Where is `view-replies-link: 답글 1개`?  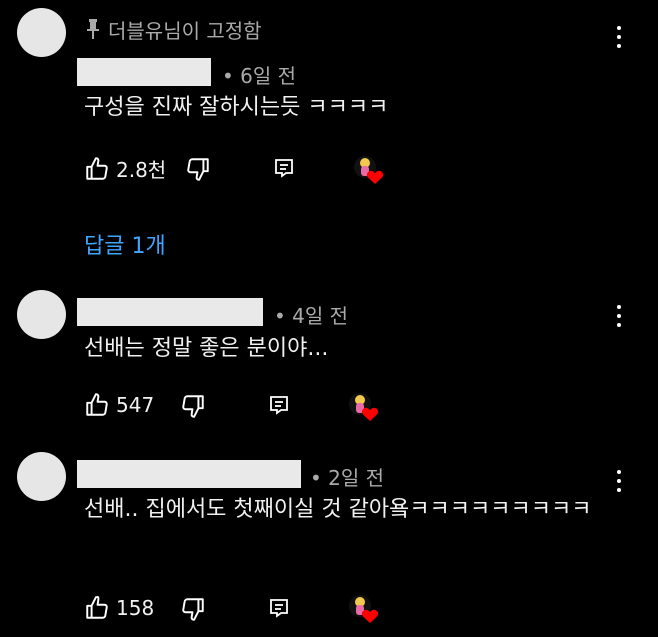 view-replies-link: 답글 1개 is located at coordinates (125, 244).